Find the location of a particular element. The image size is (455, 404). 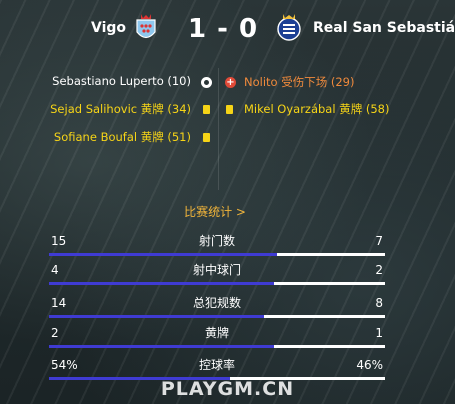

event-text: Mikel Oyarzábal 黄牌 (58) is located at coordinates (317, 109).